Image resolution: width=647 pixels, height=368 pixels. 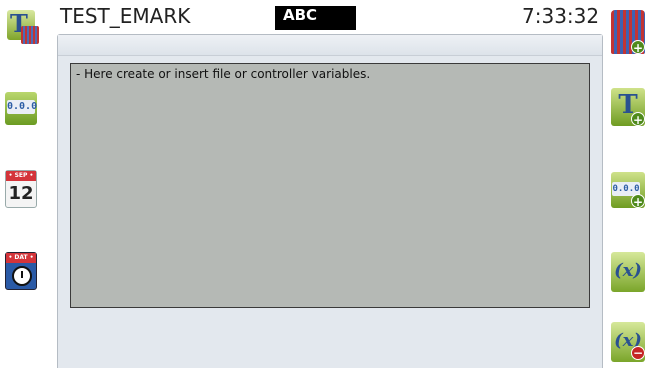 What do you see at coordinates (30, 35) in the screenshot?
I see `barcode-icon` at bounding box center [30, 35].